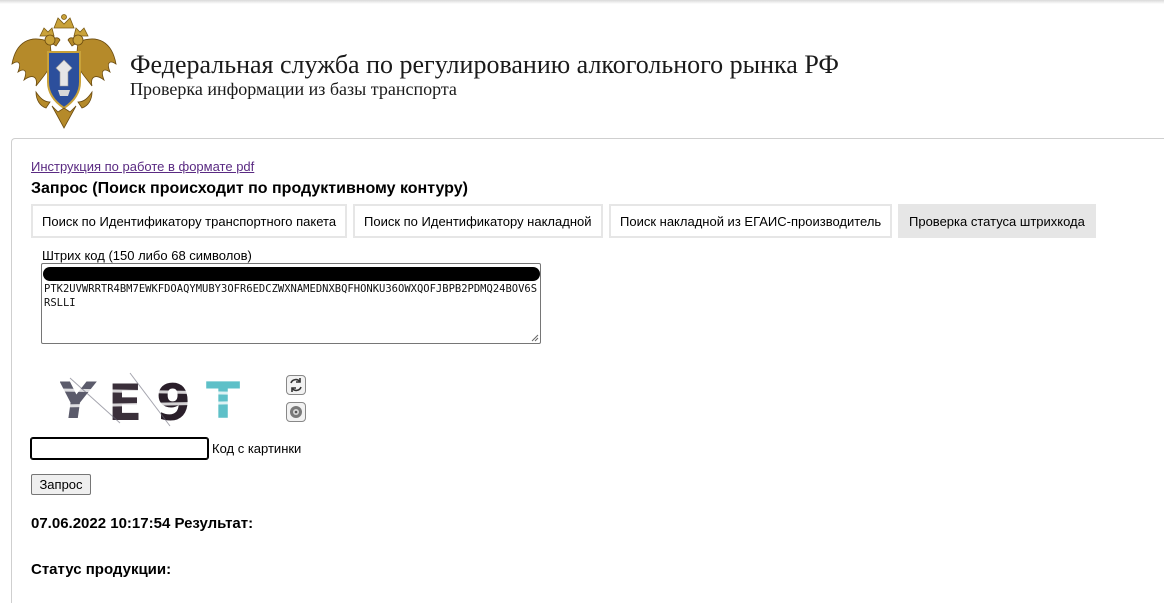 Image resolution: width=1164 pixels, height=603 pixels. What do you see at coordinates (61, 484) in the screenshot?
I see `submit-query-button: Запрос` at bounding box center [61, 484].